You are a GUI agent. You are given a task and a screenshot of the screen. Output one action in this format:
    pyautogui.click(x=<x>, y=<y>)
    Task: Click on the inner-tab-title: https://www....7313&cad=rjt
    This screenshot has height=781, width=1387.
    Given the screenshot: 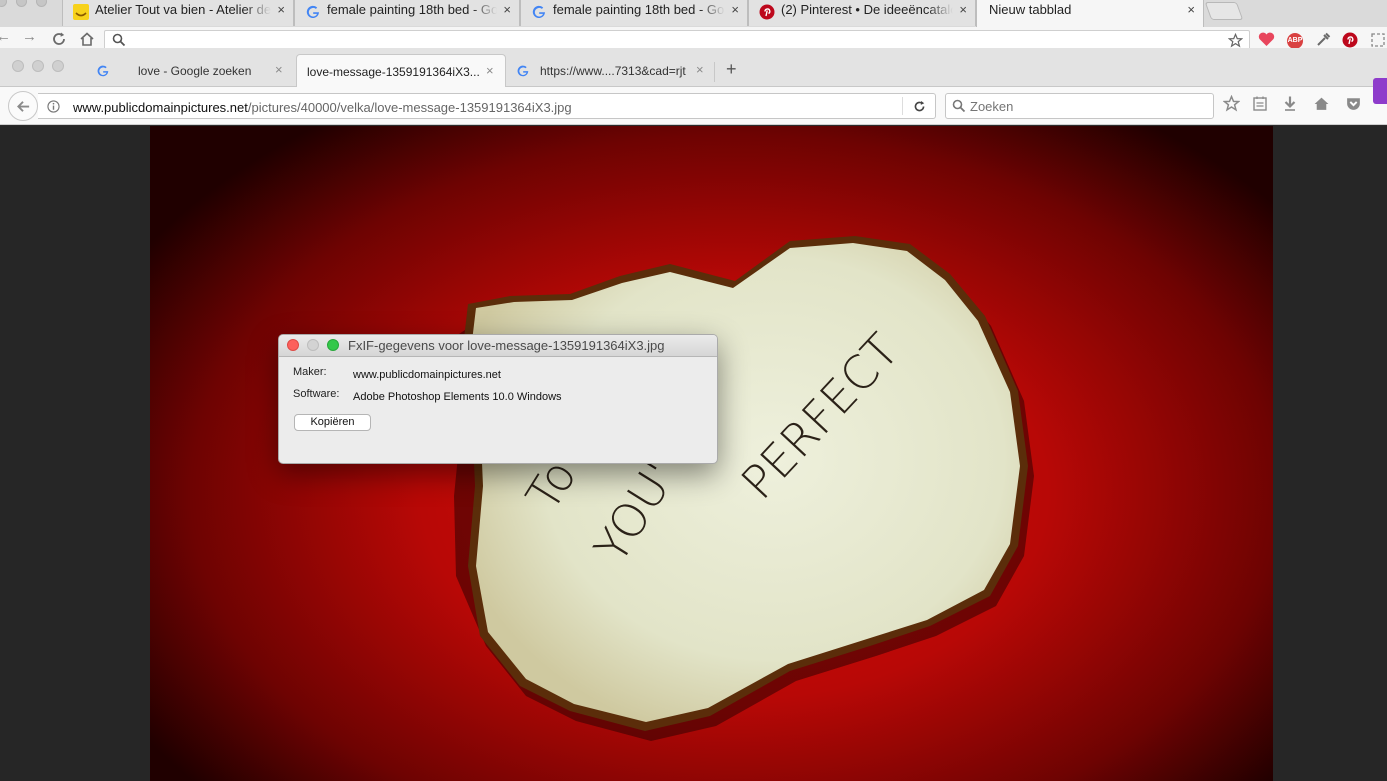 What is the action you would take?
    pyautogui.click(x=613, y=71)
    